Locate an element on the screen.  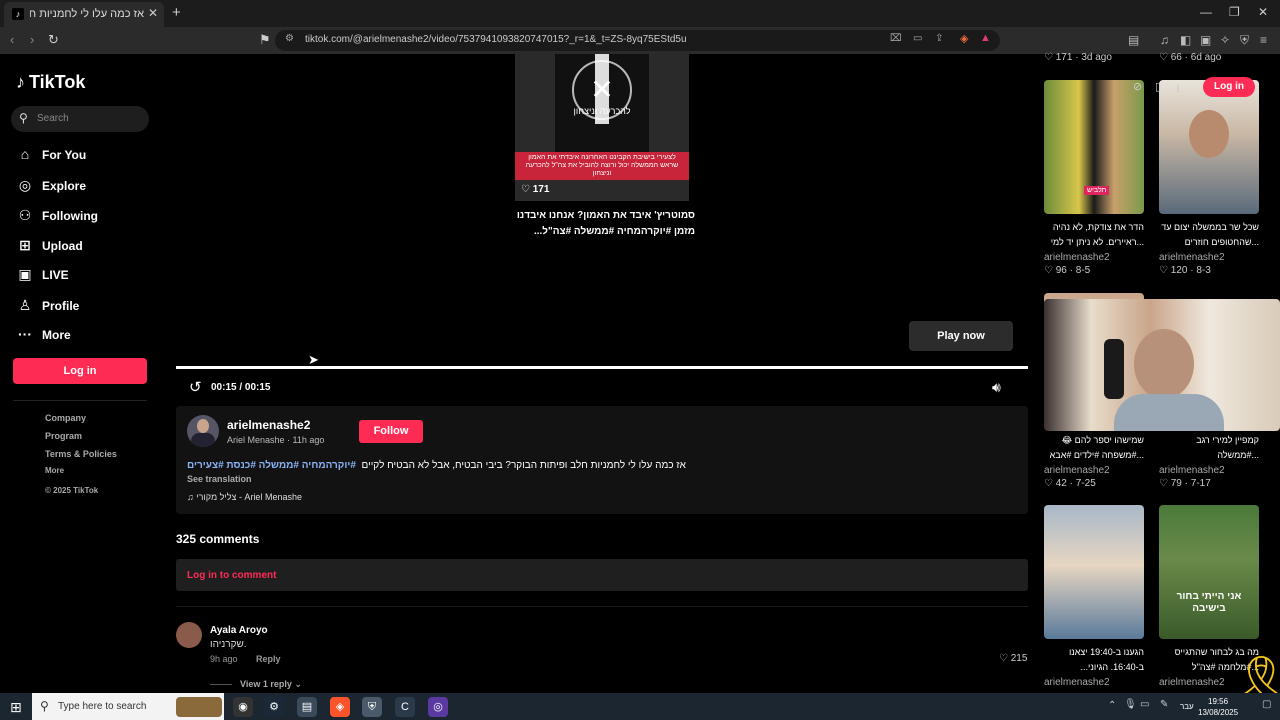
video-progress-bar is located at coordinates (602, 367).